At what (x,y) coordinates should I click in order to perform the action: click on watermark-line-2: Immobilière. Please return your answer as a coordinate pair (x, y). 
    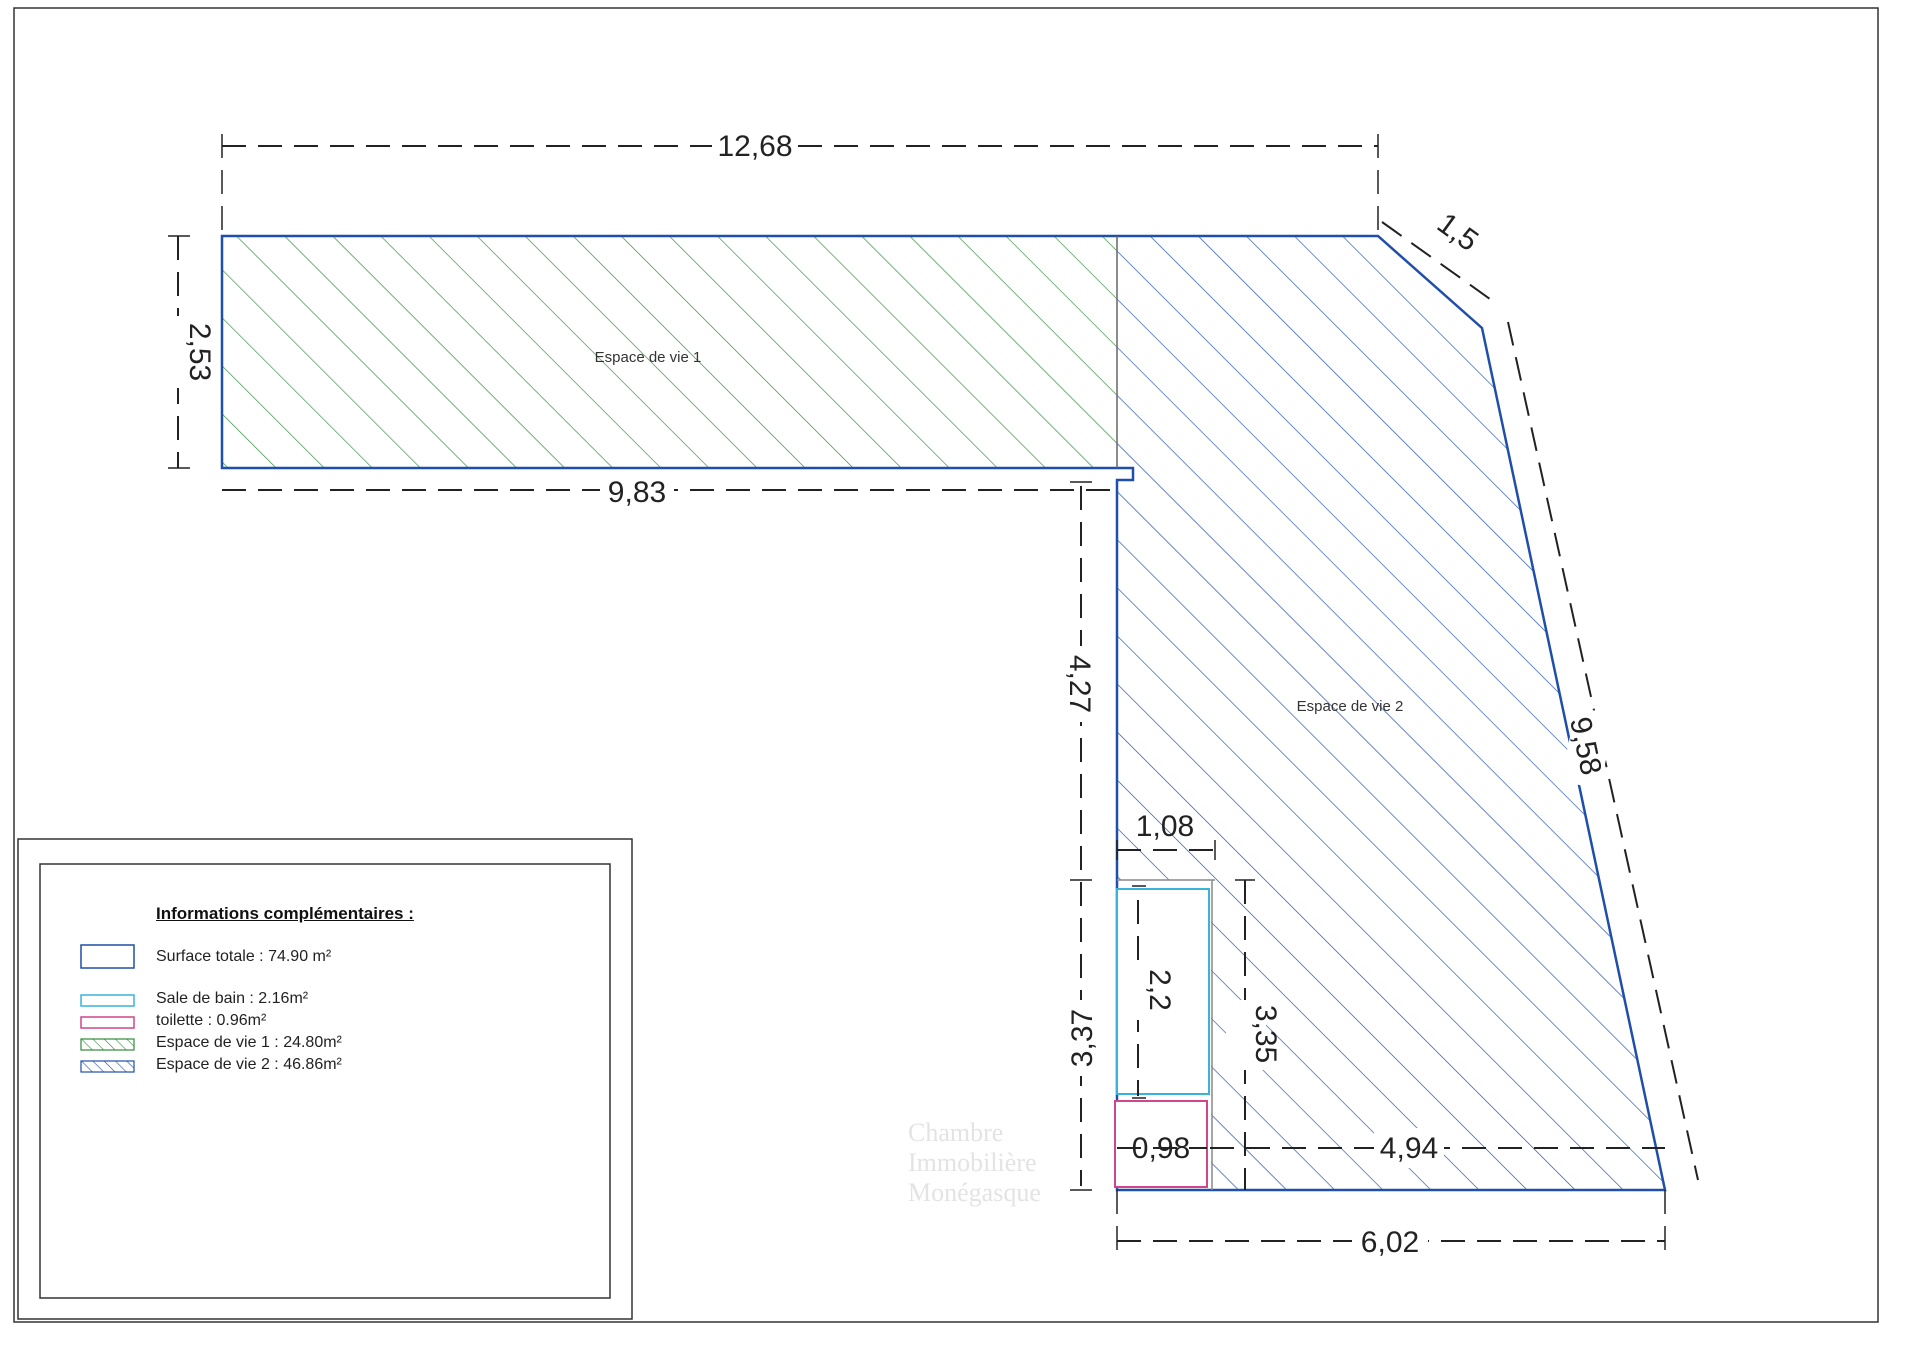
    Looking at the image, I should click on (972, 1162).